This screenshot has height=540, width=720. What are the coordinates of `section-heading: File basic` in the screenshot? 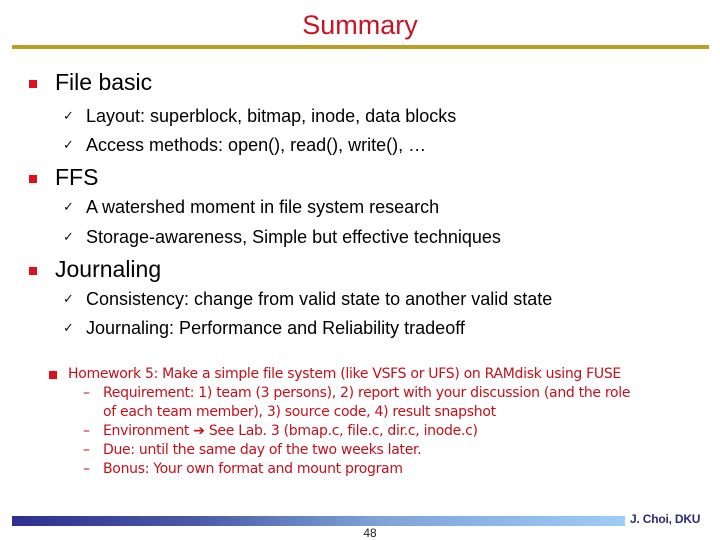 It's located at (104, 82).